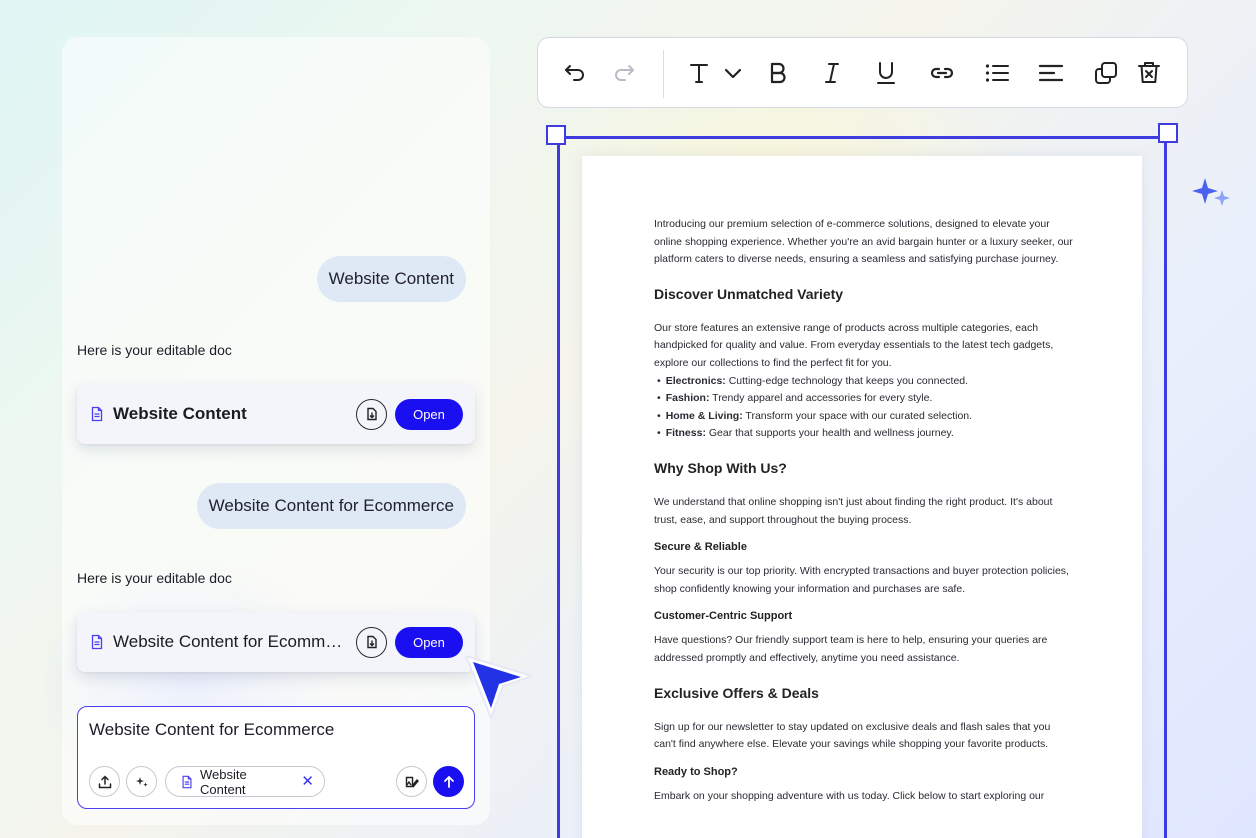  I want to click on upload-icon, so click(104, 781).